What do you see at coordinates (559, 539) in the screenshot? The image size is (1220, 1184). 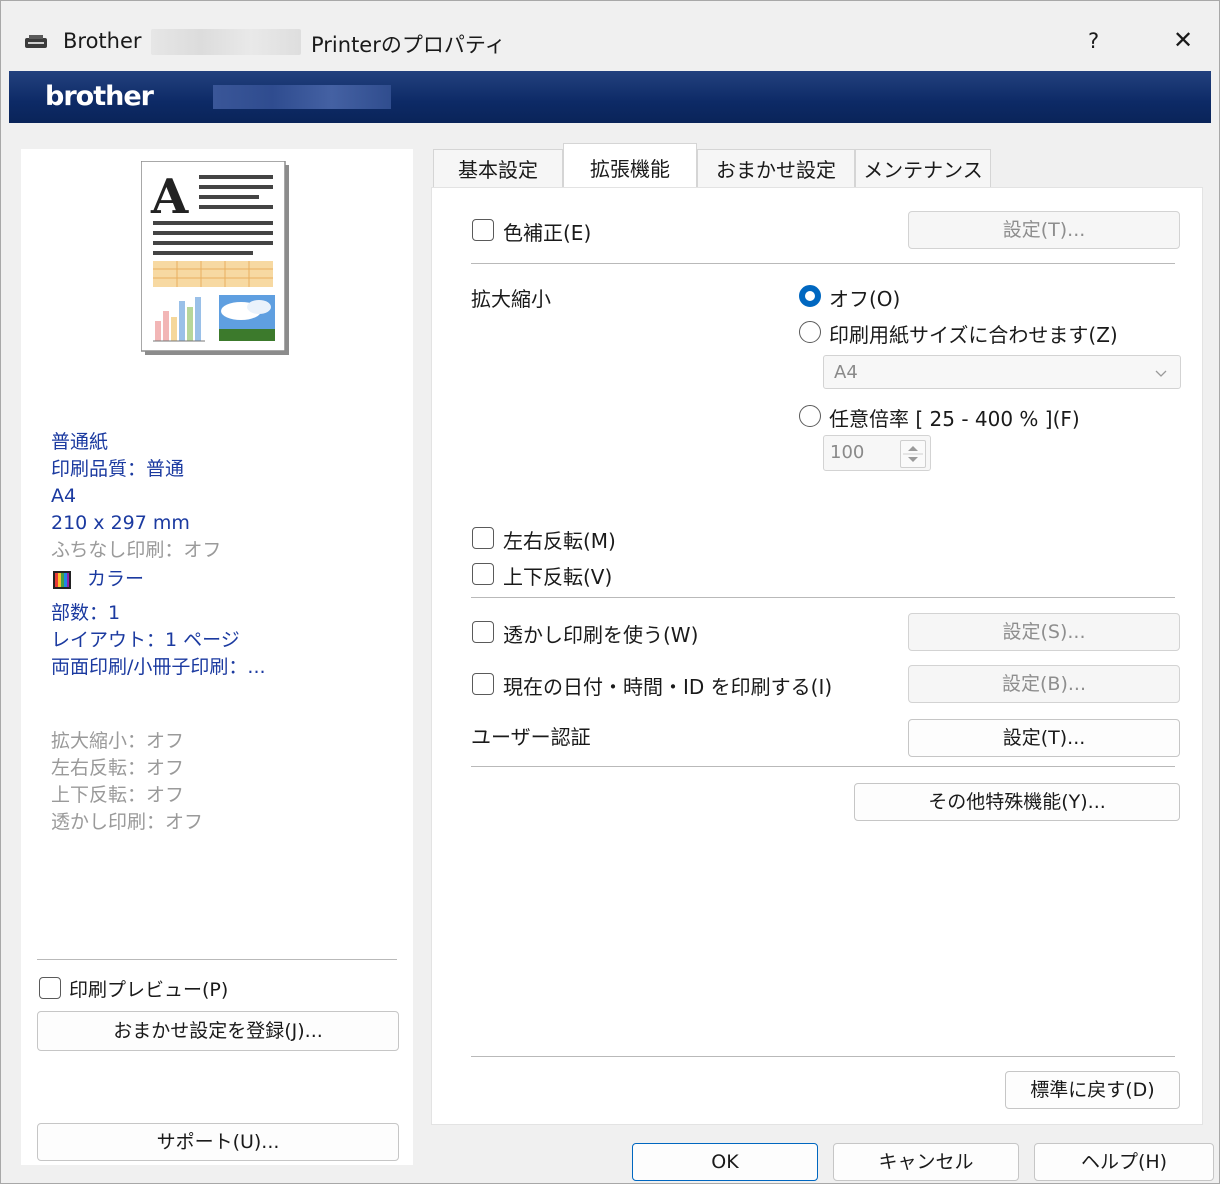 I see `mirror-label: 左右反転(M)` at bounding box center [559, 539].